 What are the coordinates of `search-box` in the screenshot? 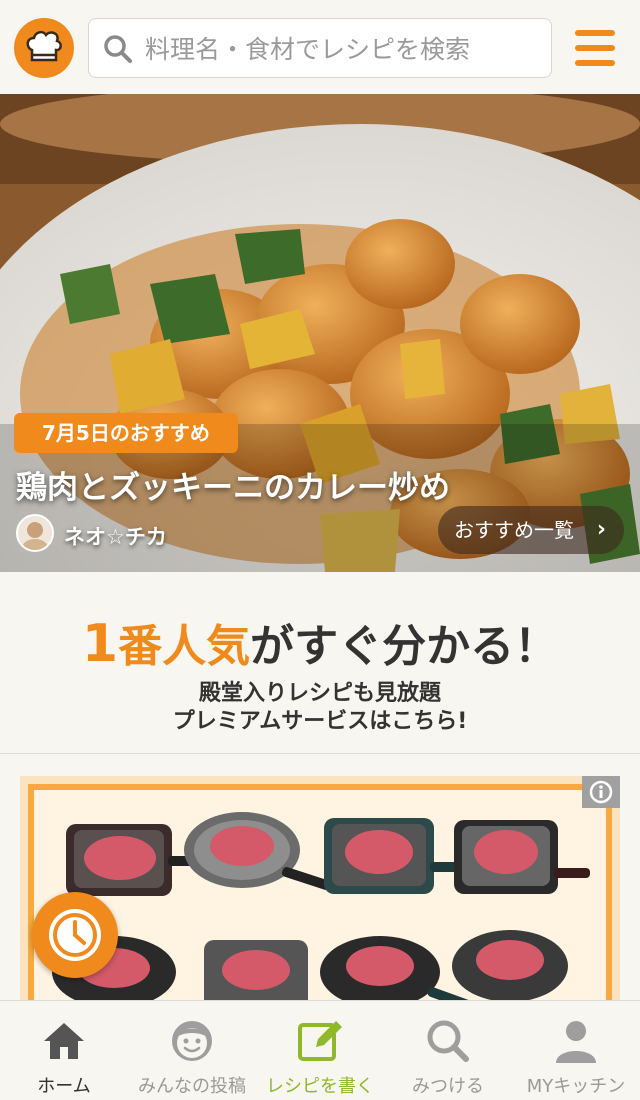 It's located at (320, 48).